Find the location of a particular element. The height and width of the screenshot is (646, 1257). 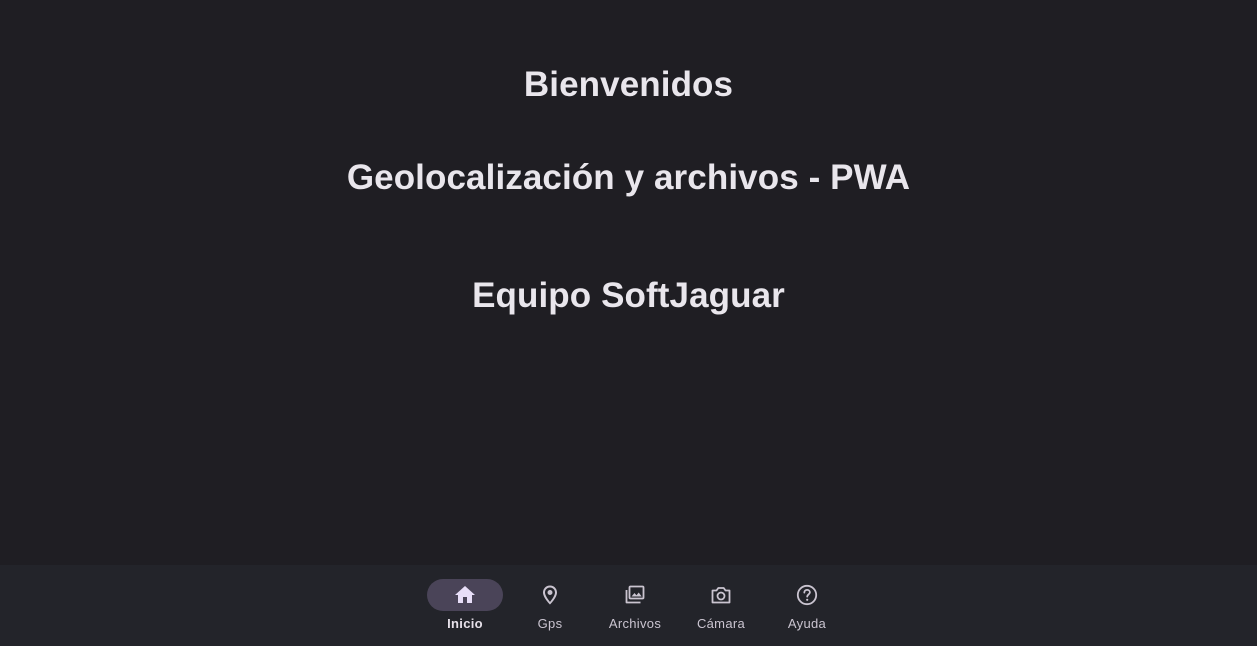

location-pin-icon is located at coordinates (550, 595).